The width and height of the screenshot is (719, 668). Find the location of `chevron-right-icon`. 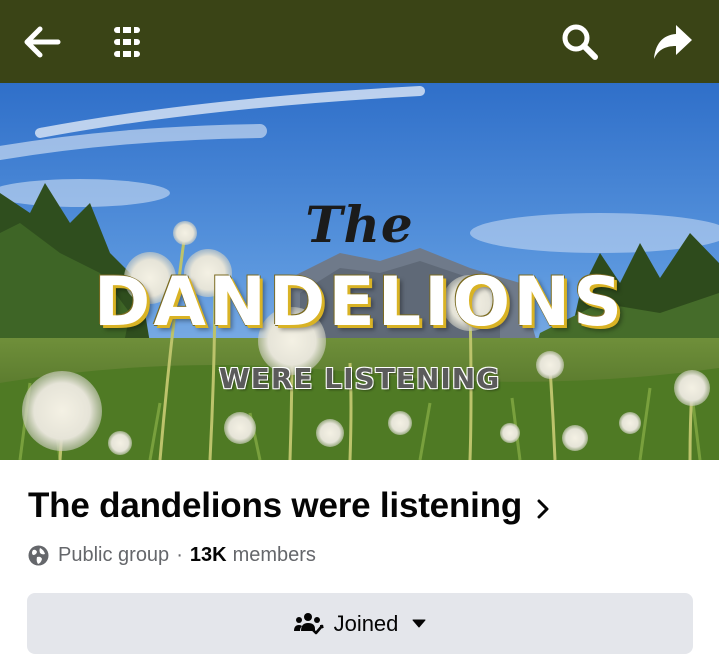

chevron-right-icon is located at coordinates (543, 509).